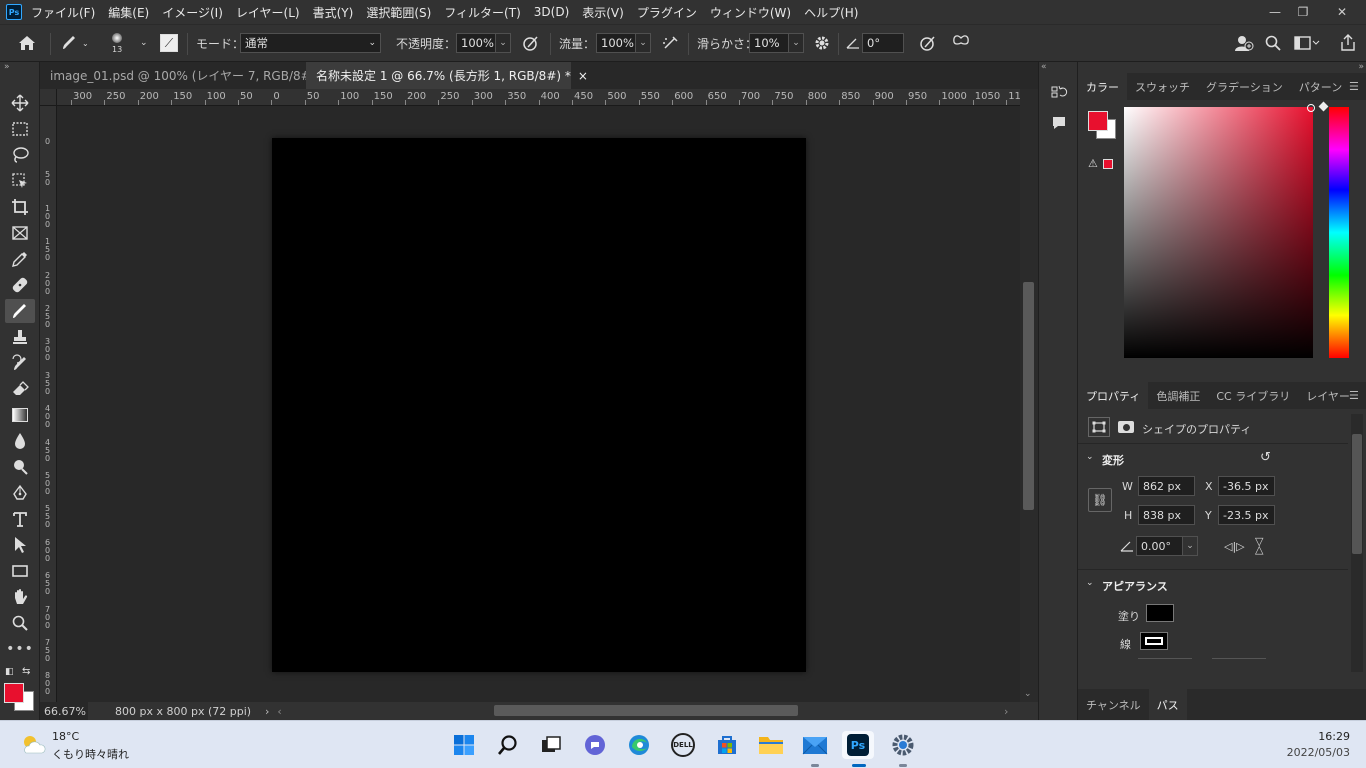 This screenshot has height=768, width=1366. I want to click on menu-3d: 3D(D), so click(551, 12).